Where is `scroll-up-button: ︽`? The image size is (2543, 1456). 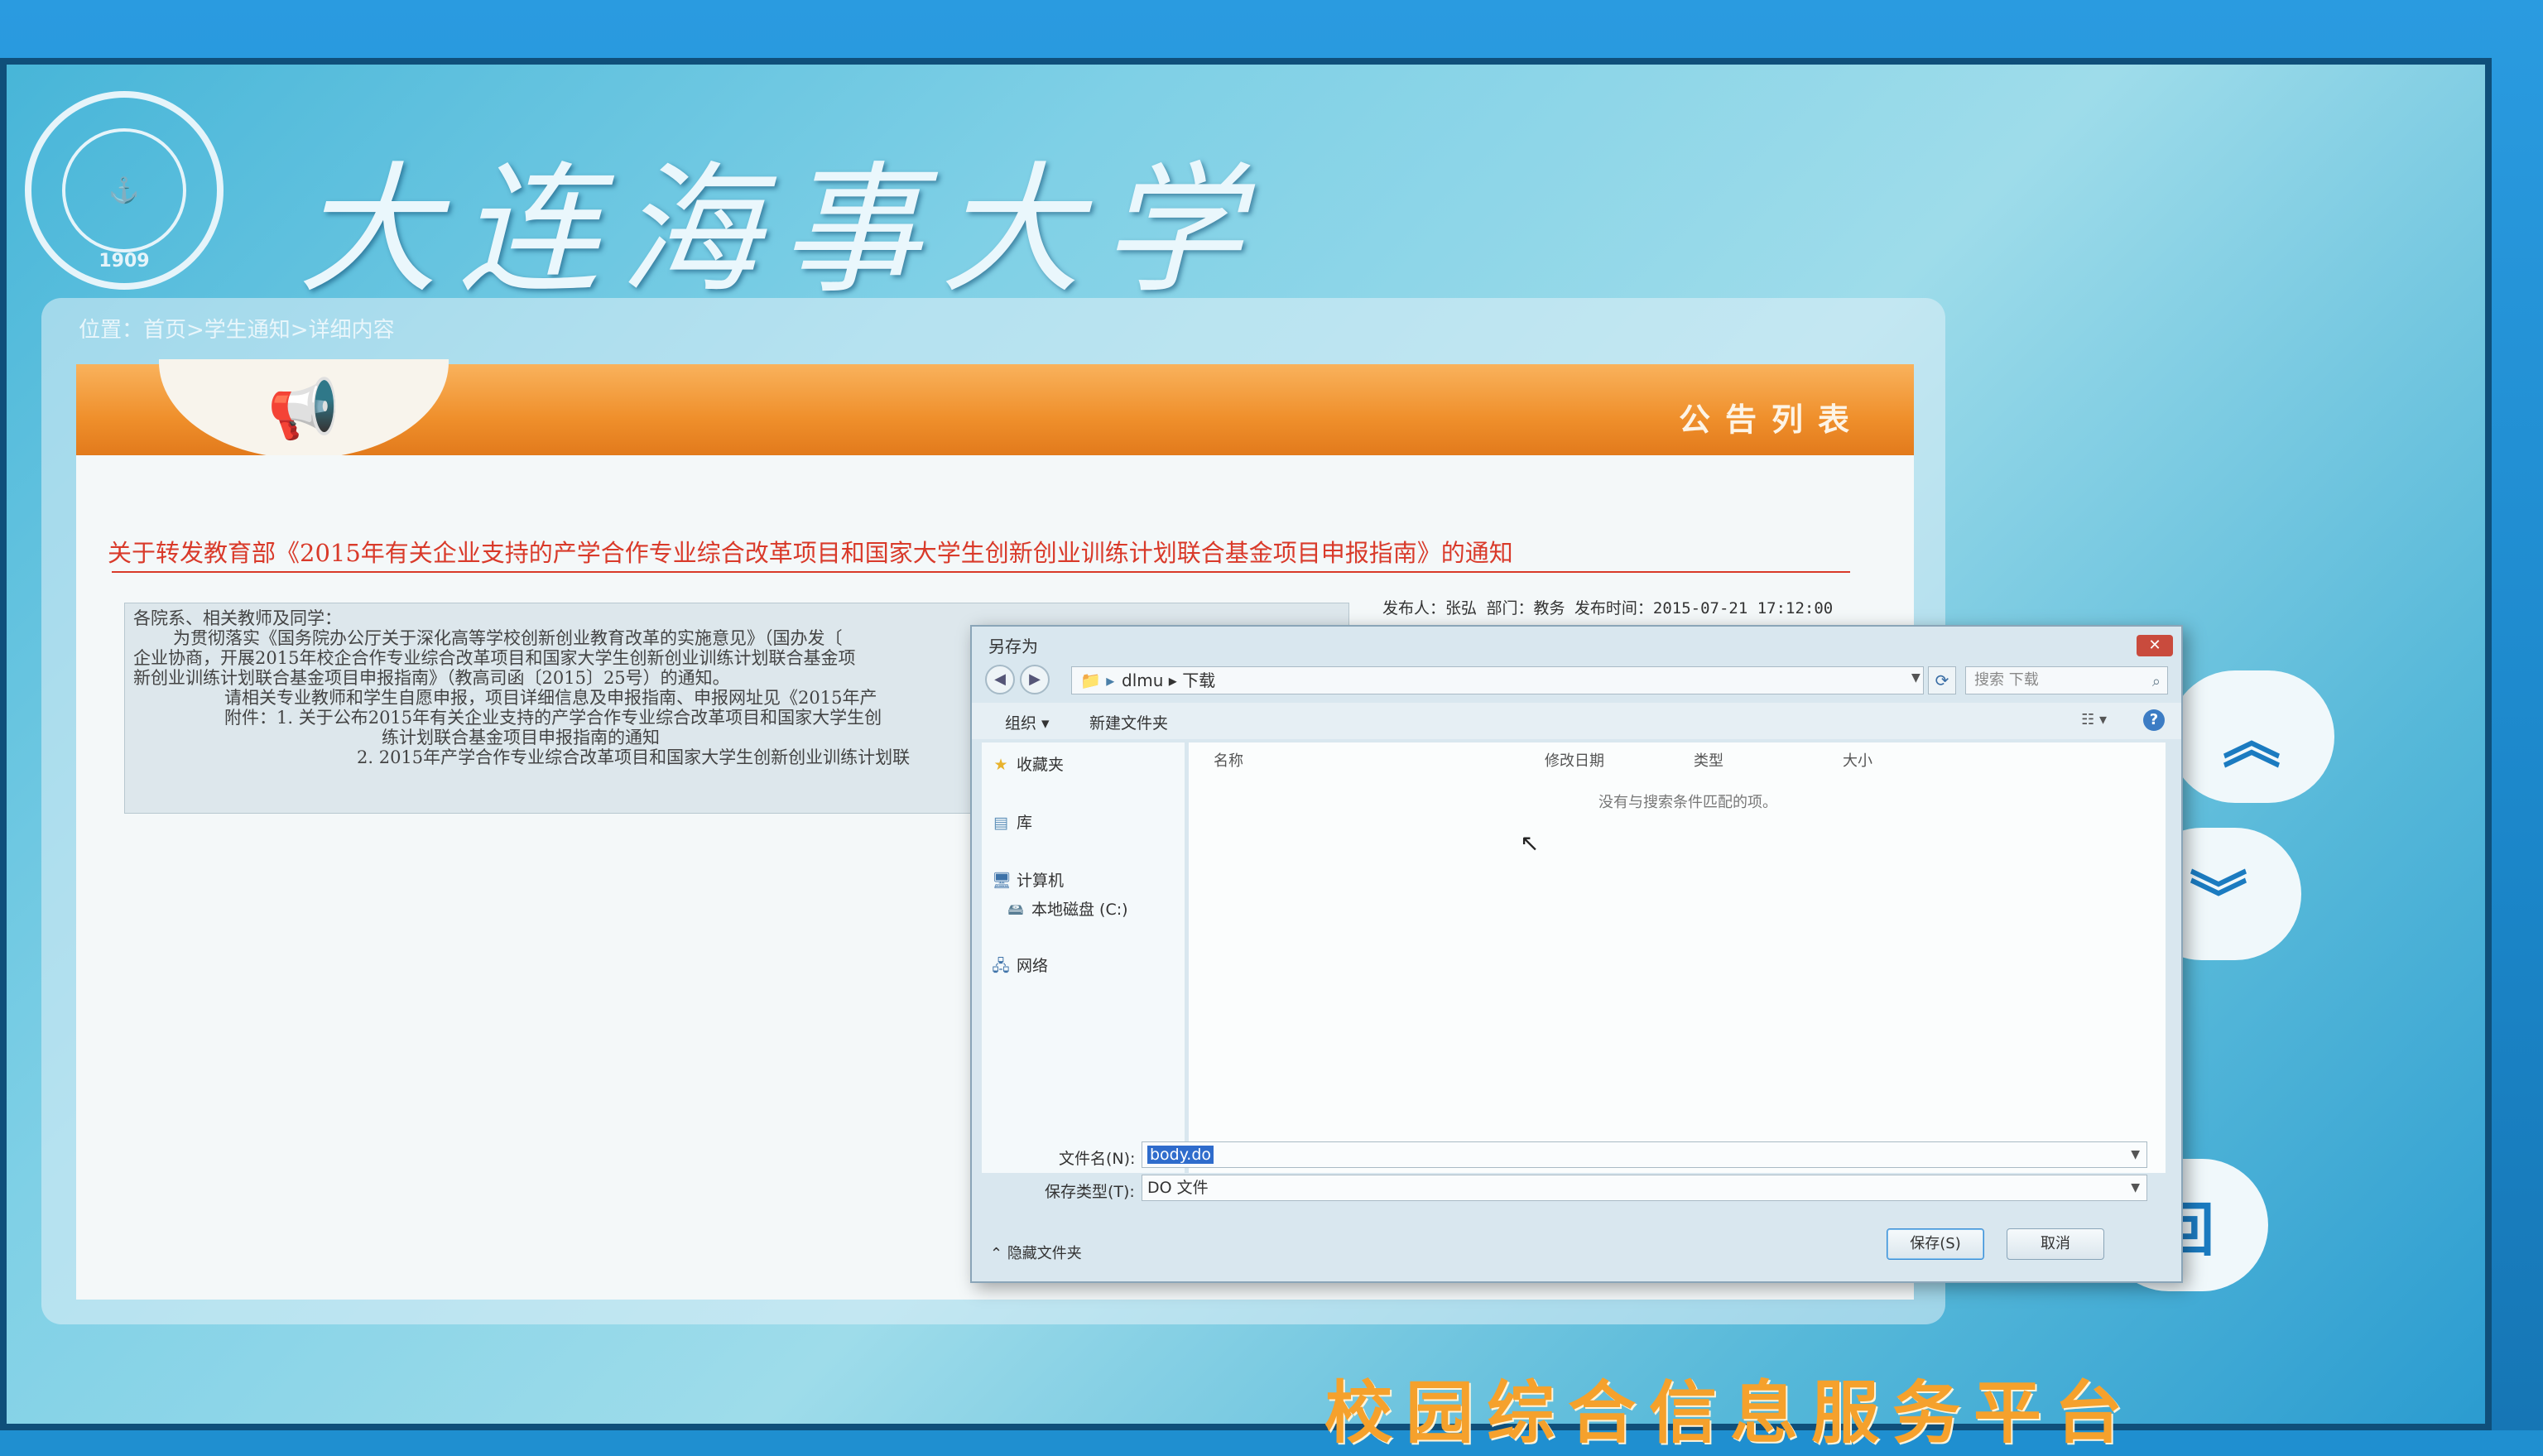 scroll-up-button: ︽ is located at coordinates (2251, 736).